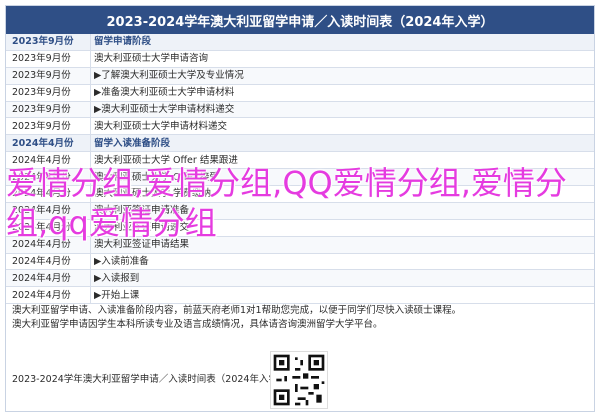 The width and height of the screenshot is (600, 417). What do you see at coordinates (342, 93) in the screenshot?
I see `task-cell: ▶准备澳大利亚硕士大学申请材料` at bounding box center [342, 93].